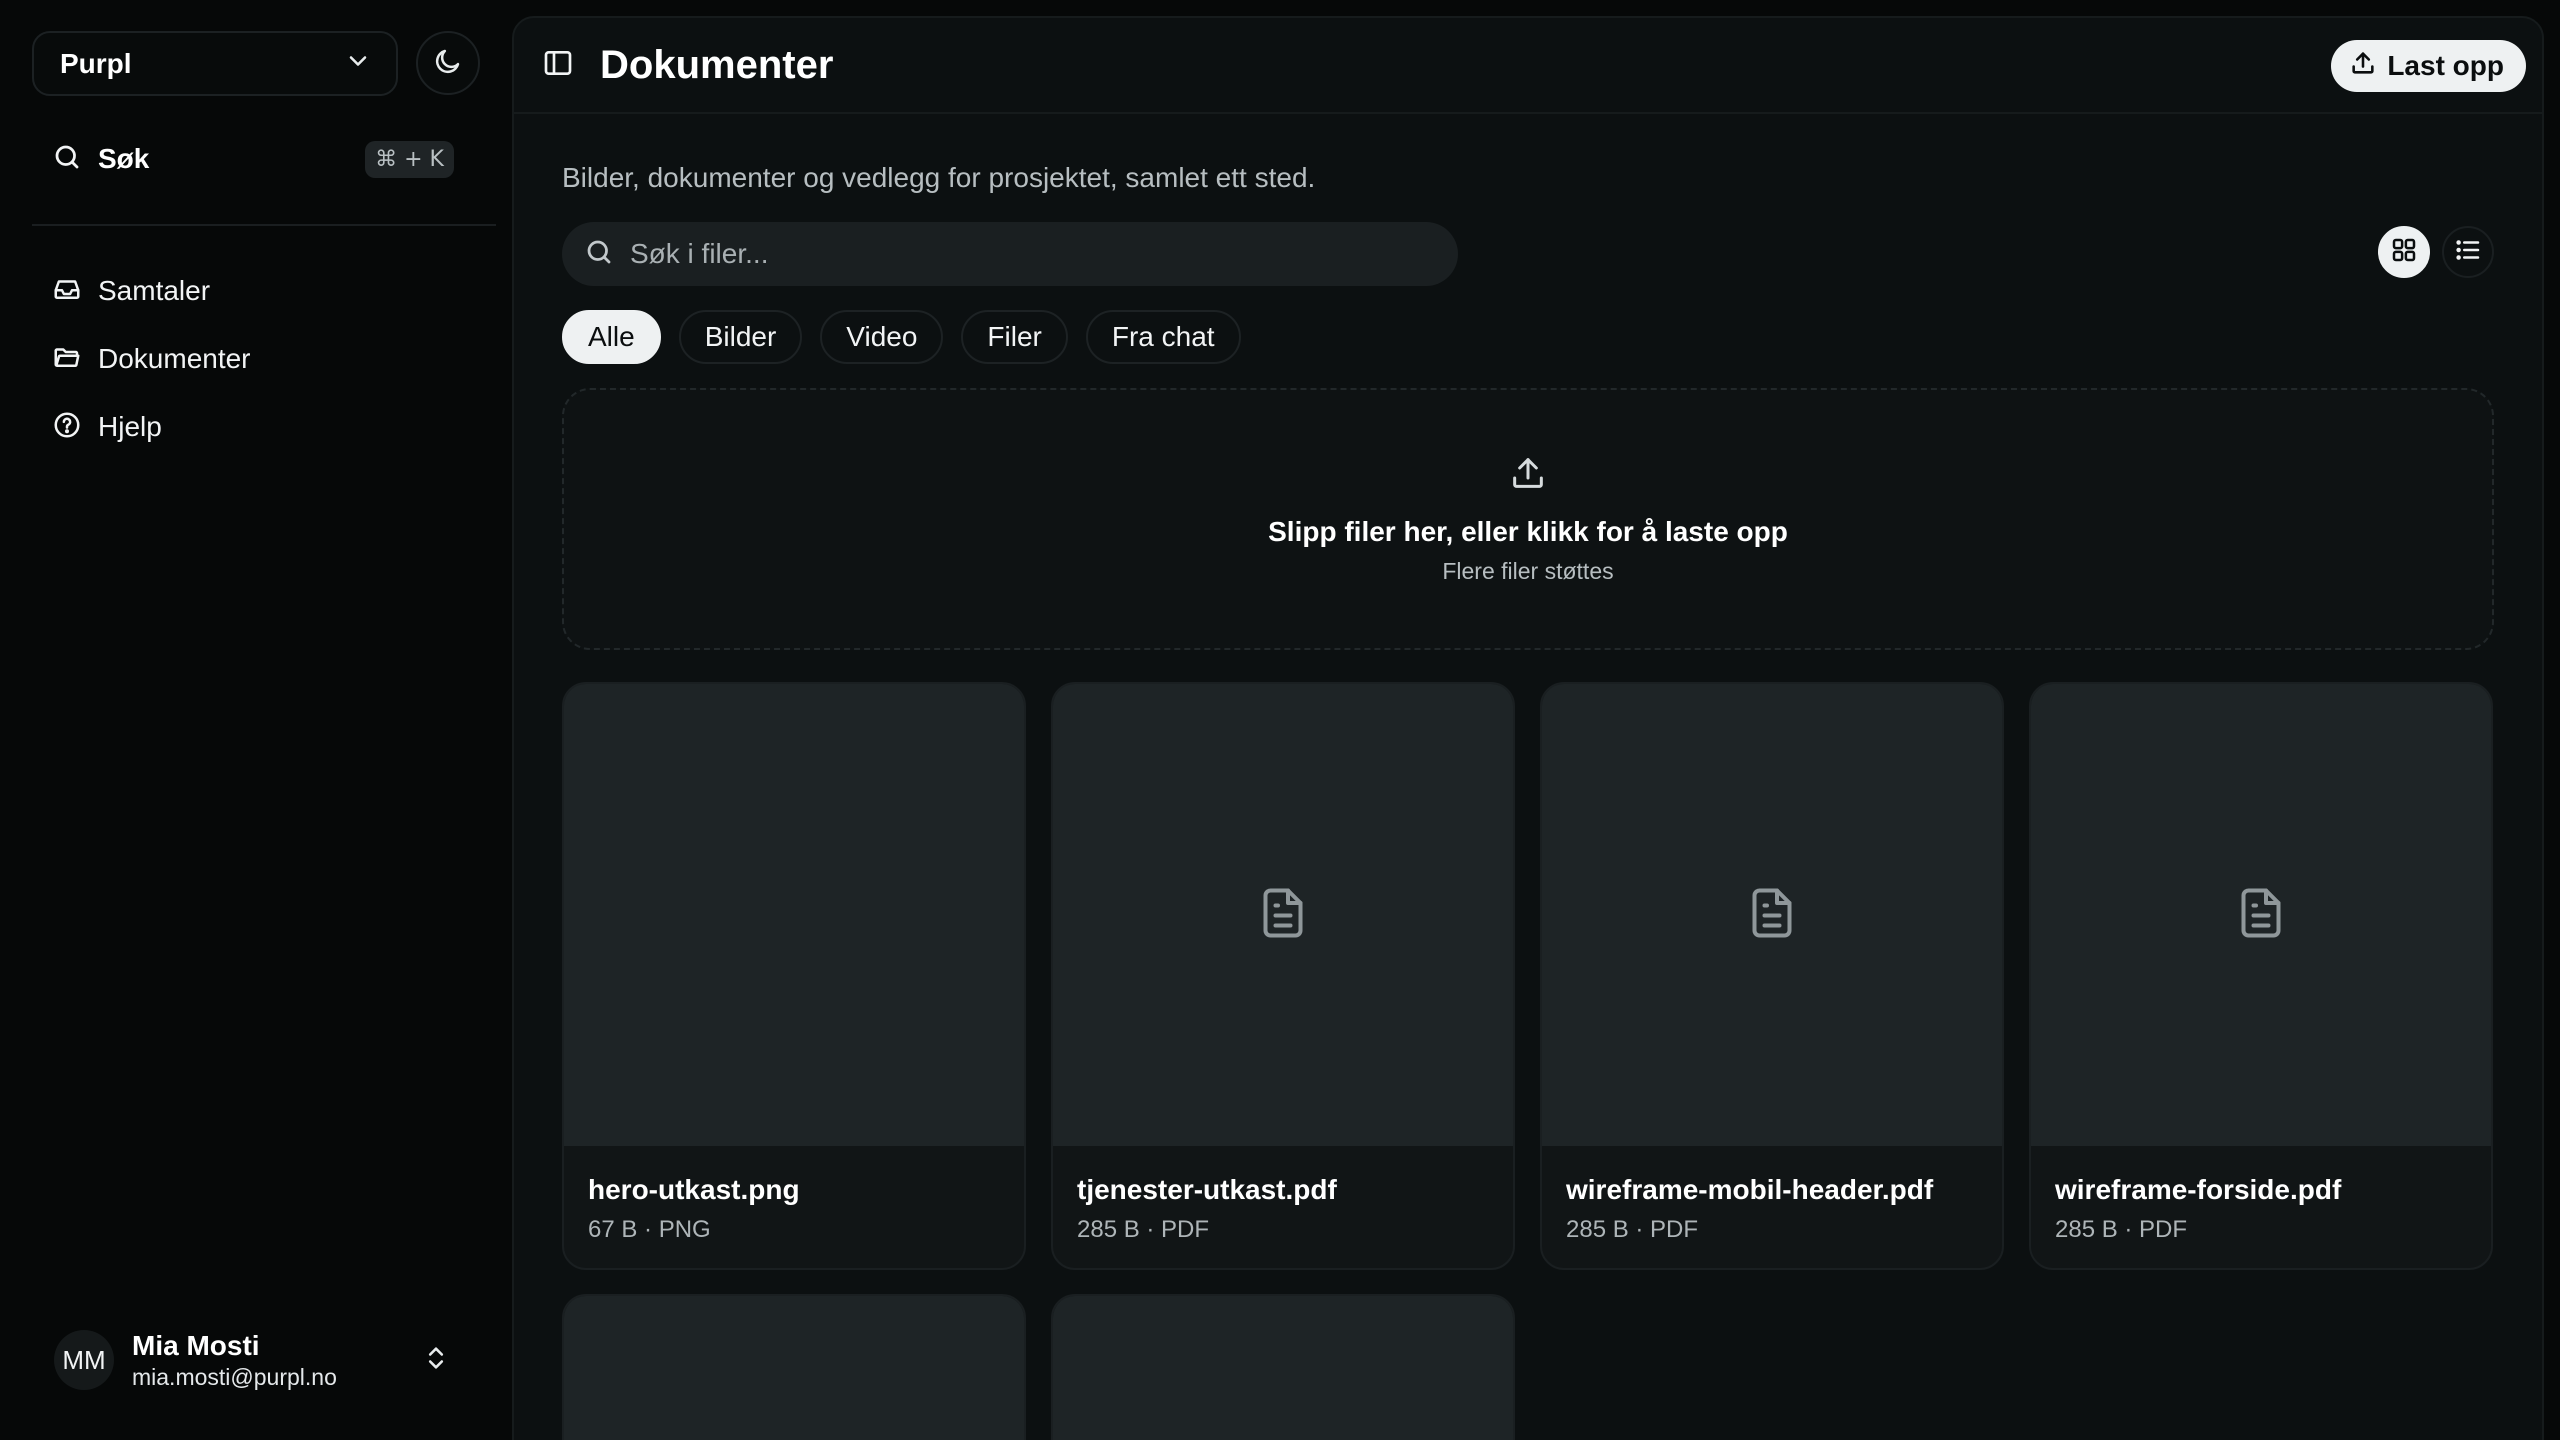 The image size is (2560, 1440). I want to click on folder-icon, so click(67, 359).